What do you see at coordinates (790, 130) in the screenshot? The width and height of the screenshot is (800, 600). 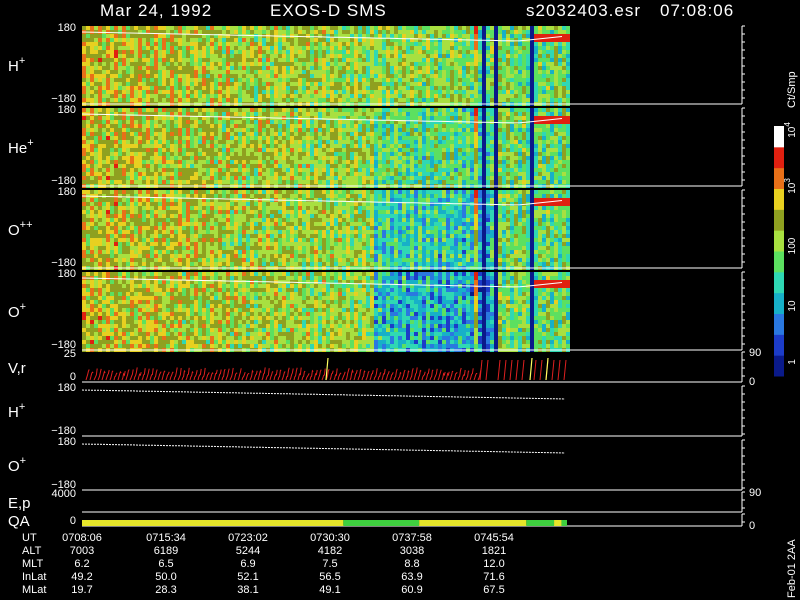 I see `colorbar-label: 104` at bounding box center [790, 130].